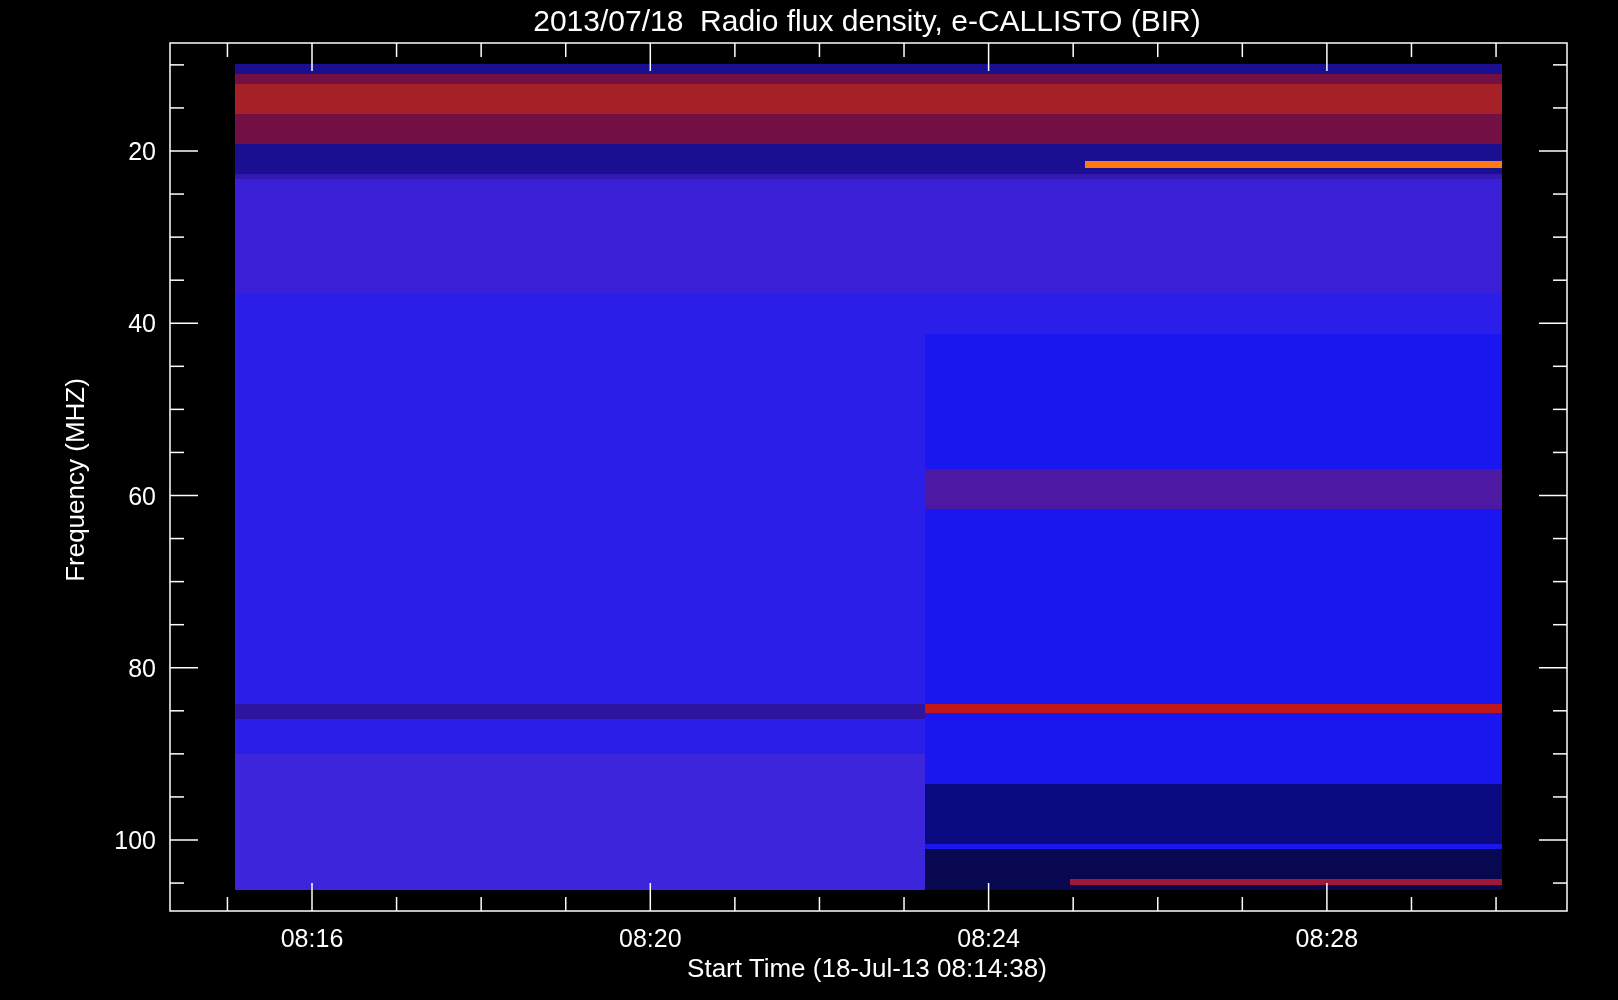 The image size is (1618, 1000). Describe the element at coordinates (135, 840) in the screenshot. I see `tick-label: 100` at that location.